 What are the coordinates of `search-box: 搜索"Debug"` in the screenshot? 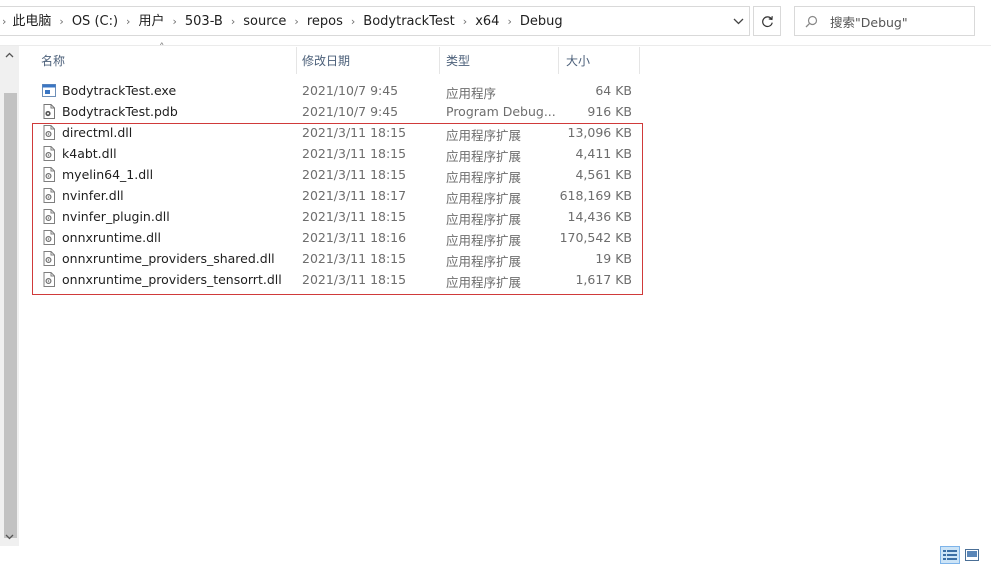 It's located at (884, 21).